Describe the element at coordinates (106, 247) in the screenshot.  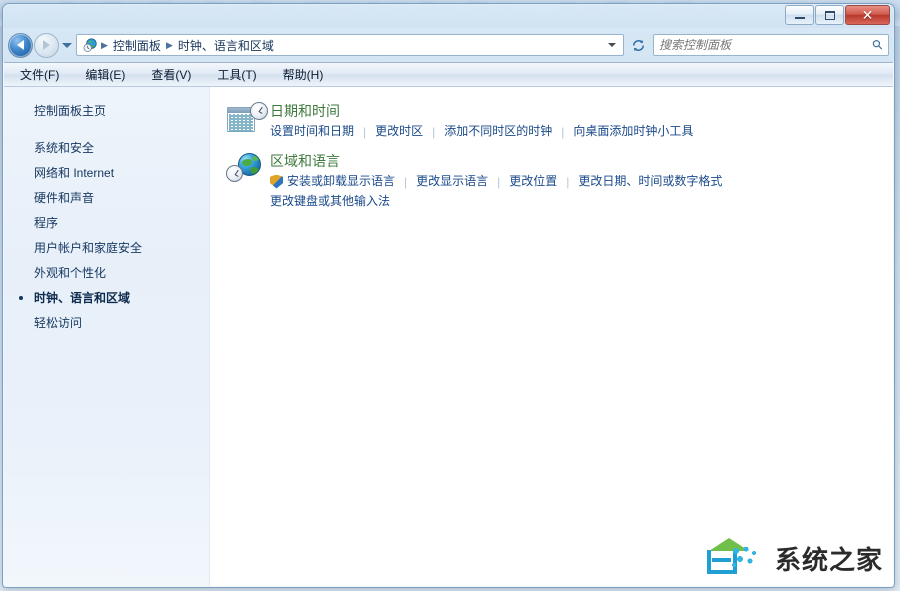
I see `sidebar-item-user-accounts: 用户帐户和家庭安全` at that location.